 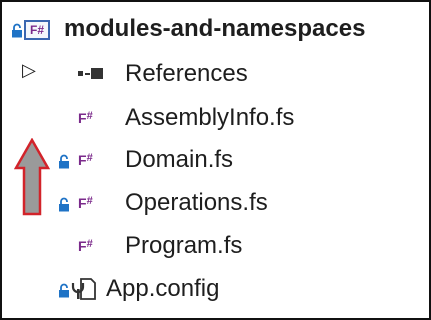 I want to click on tree-item-label: Domain.fs, so click(x=179, y=159).